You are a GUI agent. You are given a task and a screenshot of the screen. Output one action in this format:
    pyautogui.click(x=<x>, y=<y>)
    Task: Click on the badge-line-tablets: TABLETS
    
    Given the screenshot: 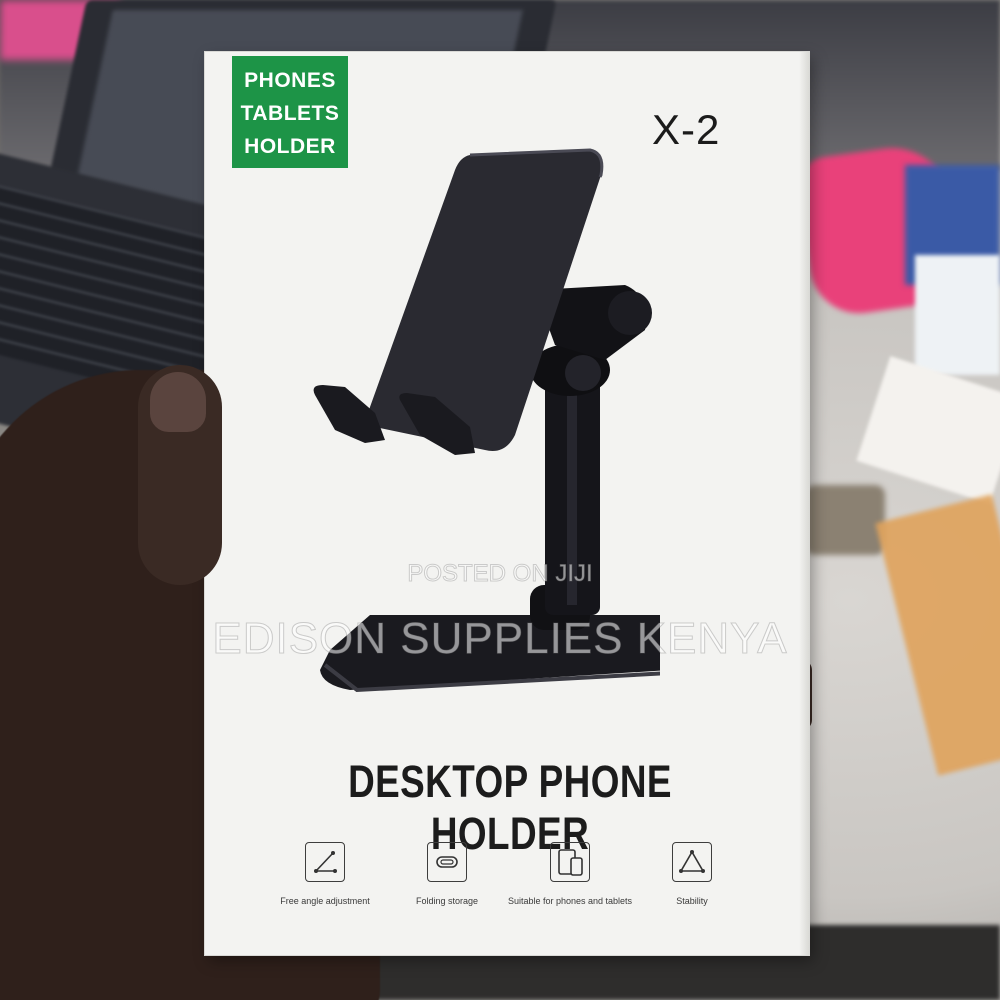 What is the action you would take?
    pyautogui.click(x=290, y=113)
    